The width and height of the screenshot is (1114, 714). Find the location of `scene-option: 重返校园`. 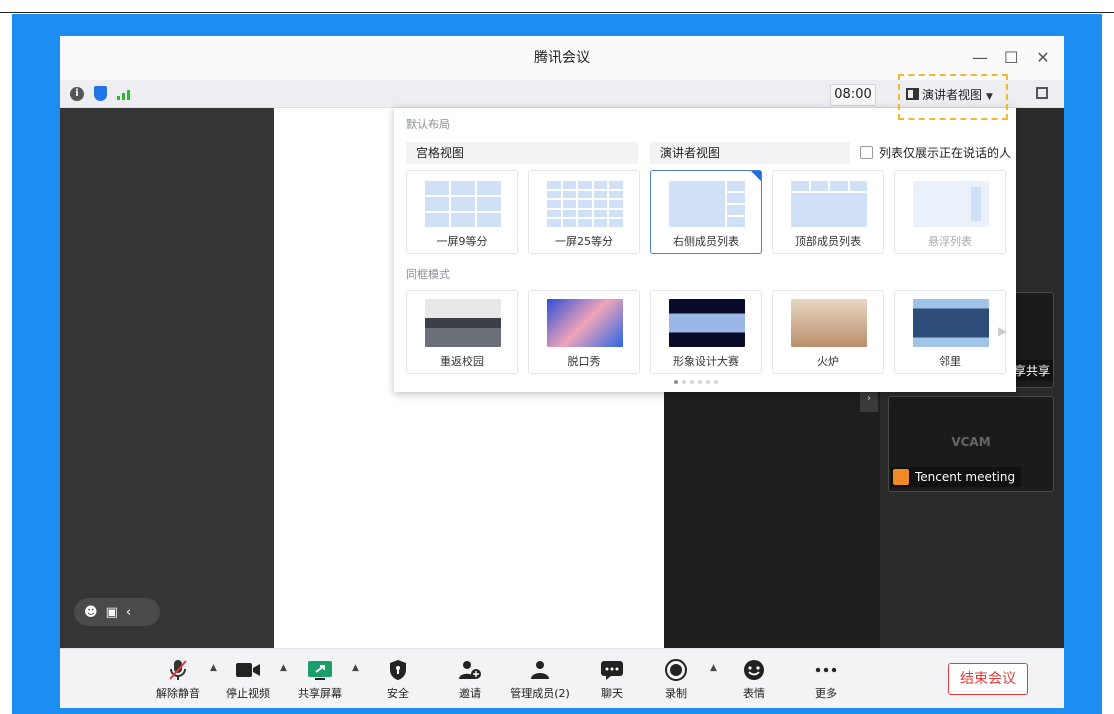

scene-option: 重返校园 is located at coordinates (462, 332).